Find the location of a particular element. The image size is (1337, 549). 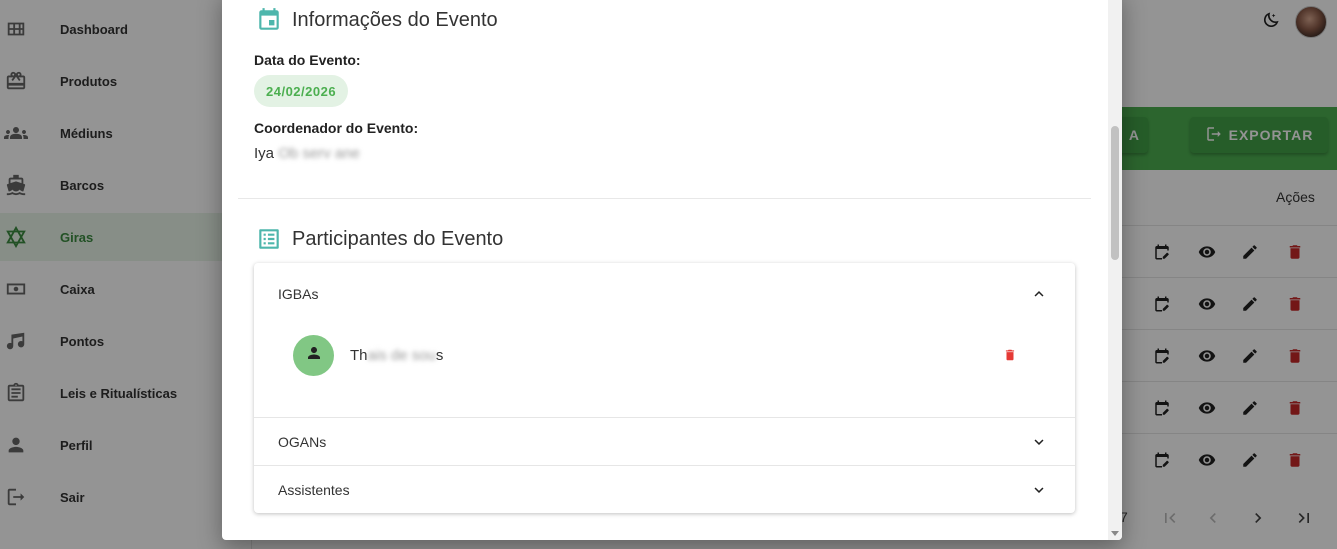

event-info-title: Informações do Evento is located at coordinates (395, 19).